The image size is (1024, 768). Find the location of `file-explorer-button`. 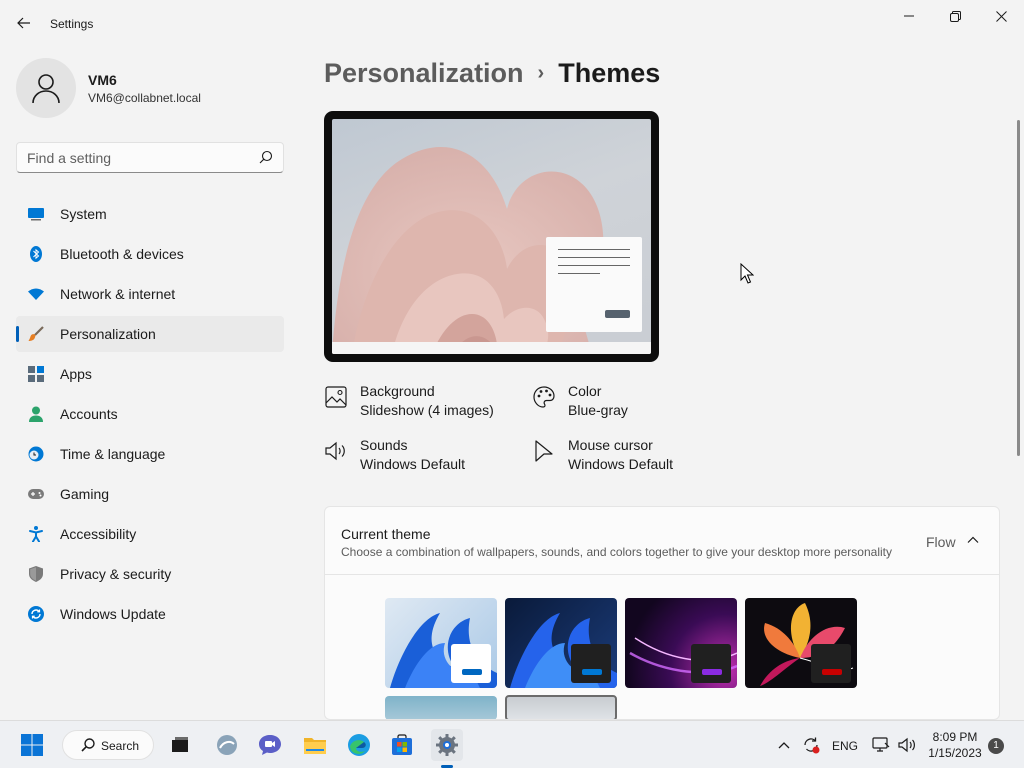

file-explorer-button is located at coordinates (315, 745).